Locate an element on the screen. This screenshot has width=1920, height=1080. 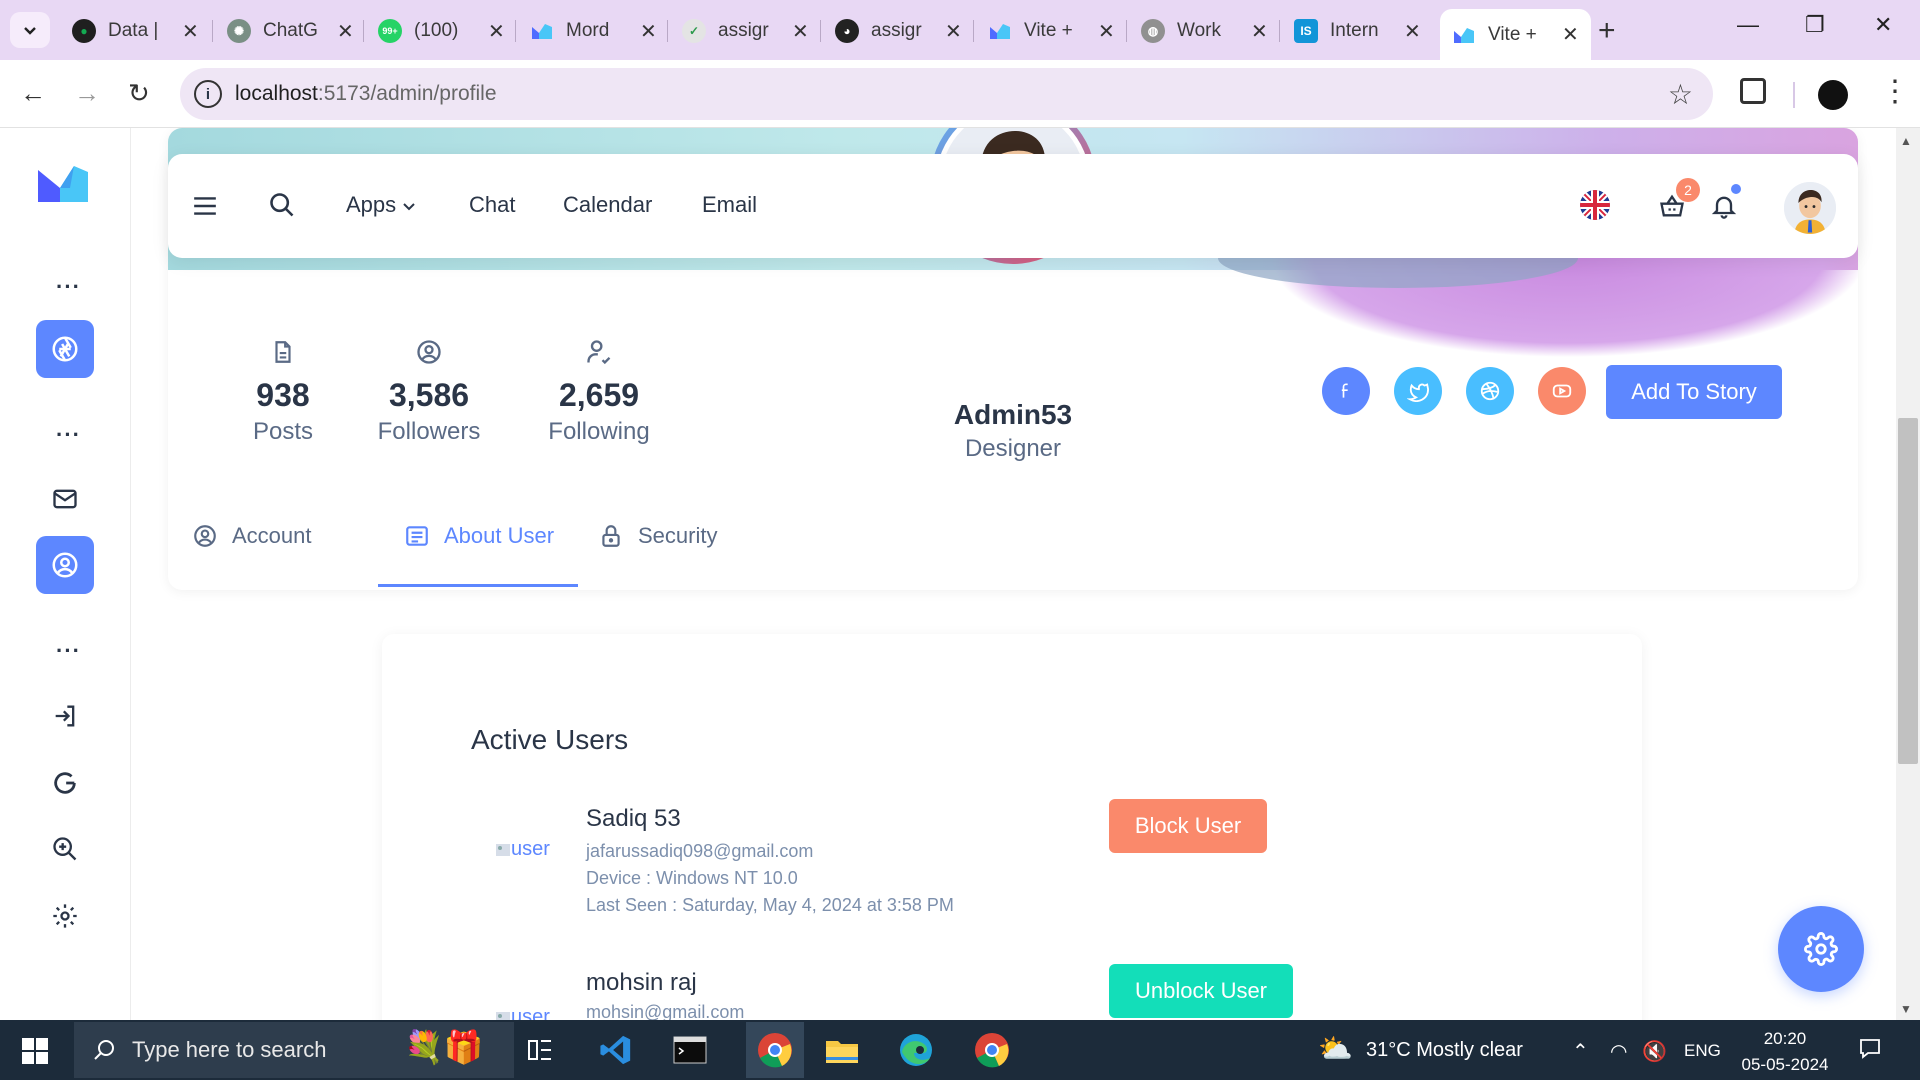
facebook-icon is located at coordinates (1344, 390).